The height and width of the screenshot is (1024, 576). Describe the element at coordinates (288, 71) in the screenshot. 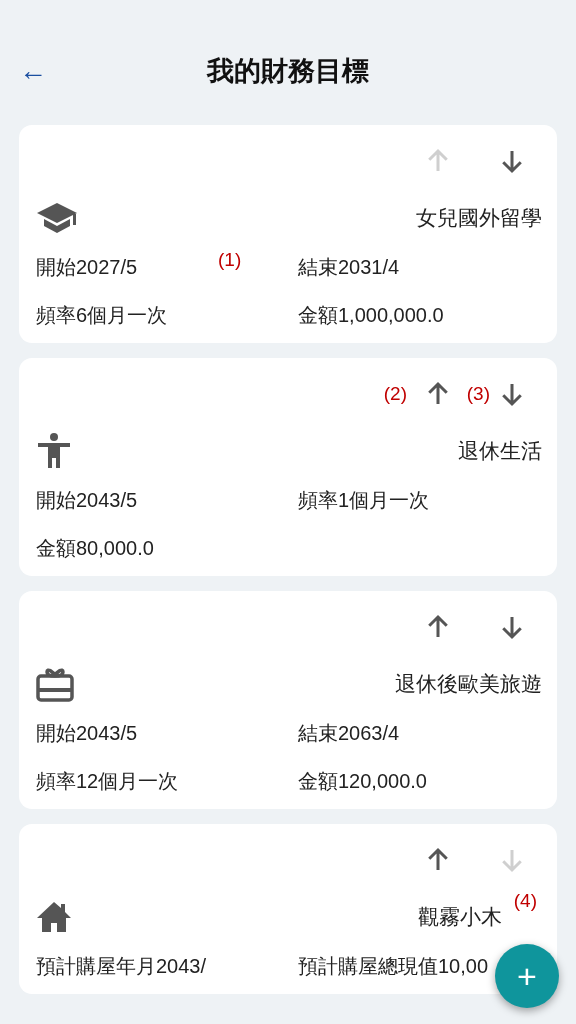

I see `page-title: 我的財務目標` at that location.